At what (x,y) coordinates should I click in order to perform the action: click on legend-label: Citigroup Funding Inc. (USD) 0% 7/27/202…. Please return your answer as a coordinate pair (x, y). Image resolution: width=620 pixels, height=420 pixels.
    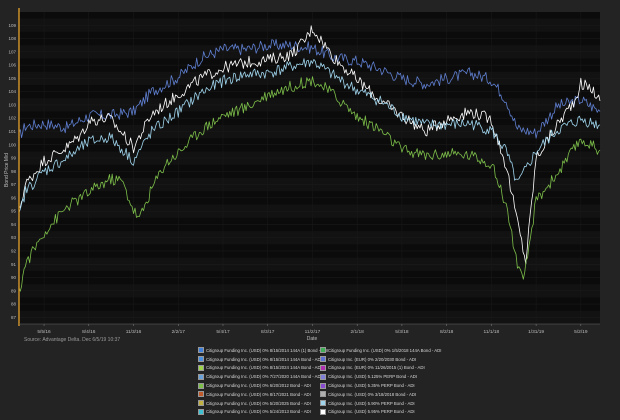
    Looking at the image, I should click on (264, 377).